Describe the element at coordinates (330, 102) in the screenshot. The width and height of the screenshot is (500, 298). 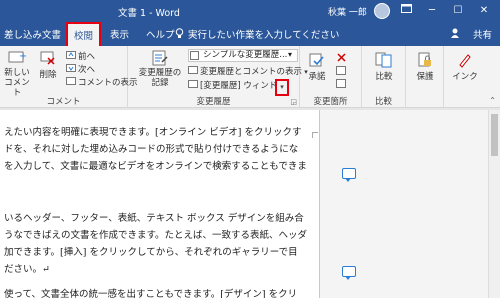
I see `group-label-changes: 変更箇所` at that location.